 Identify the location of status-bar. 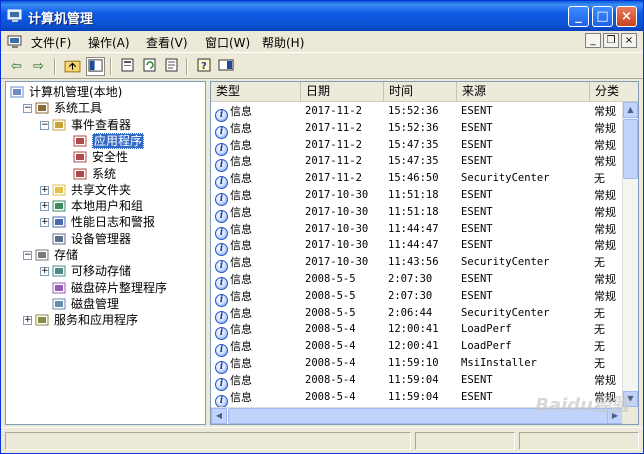
(322, 440).